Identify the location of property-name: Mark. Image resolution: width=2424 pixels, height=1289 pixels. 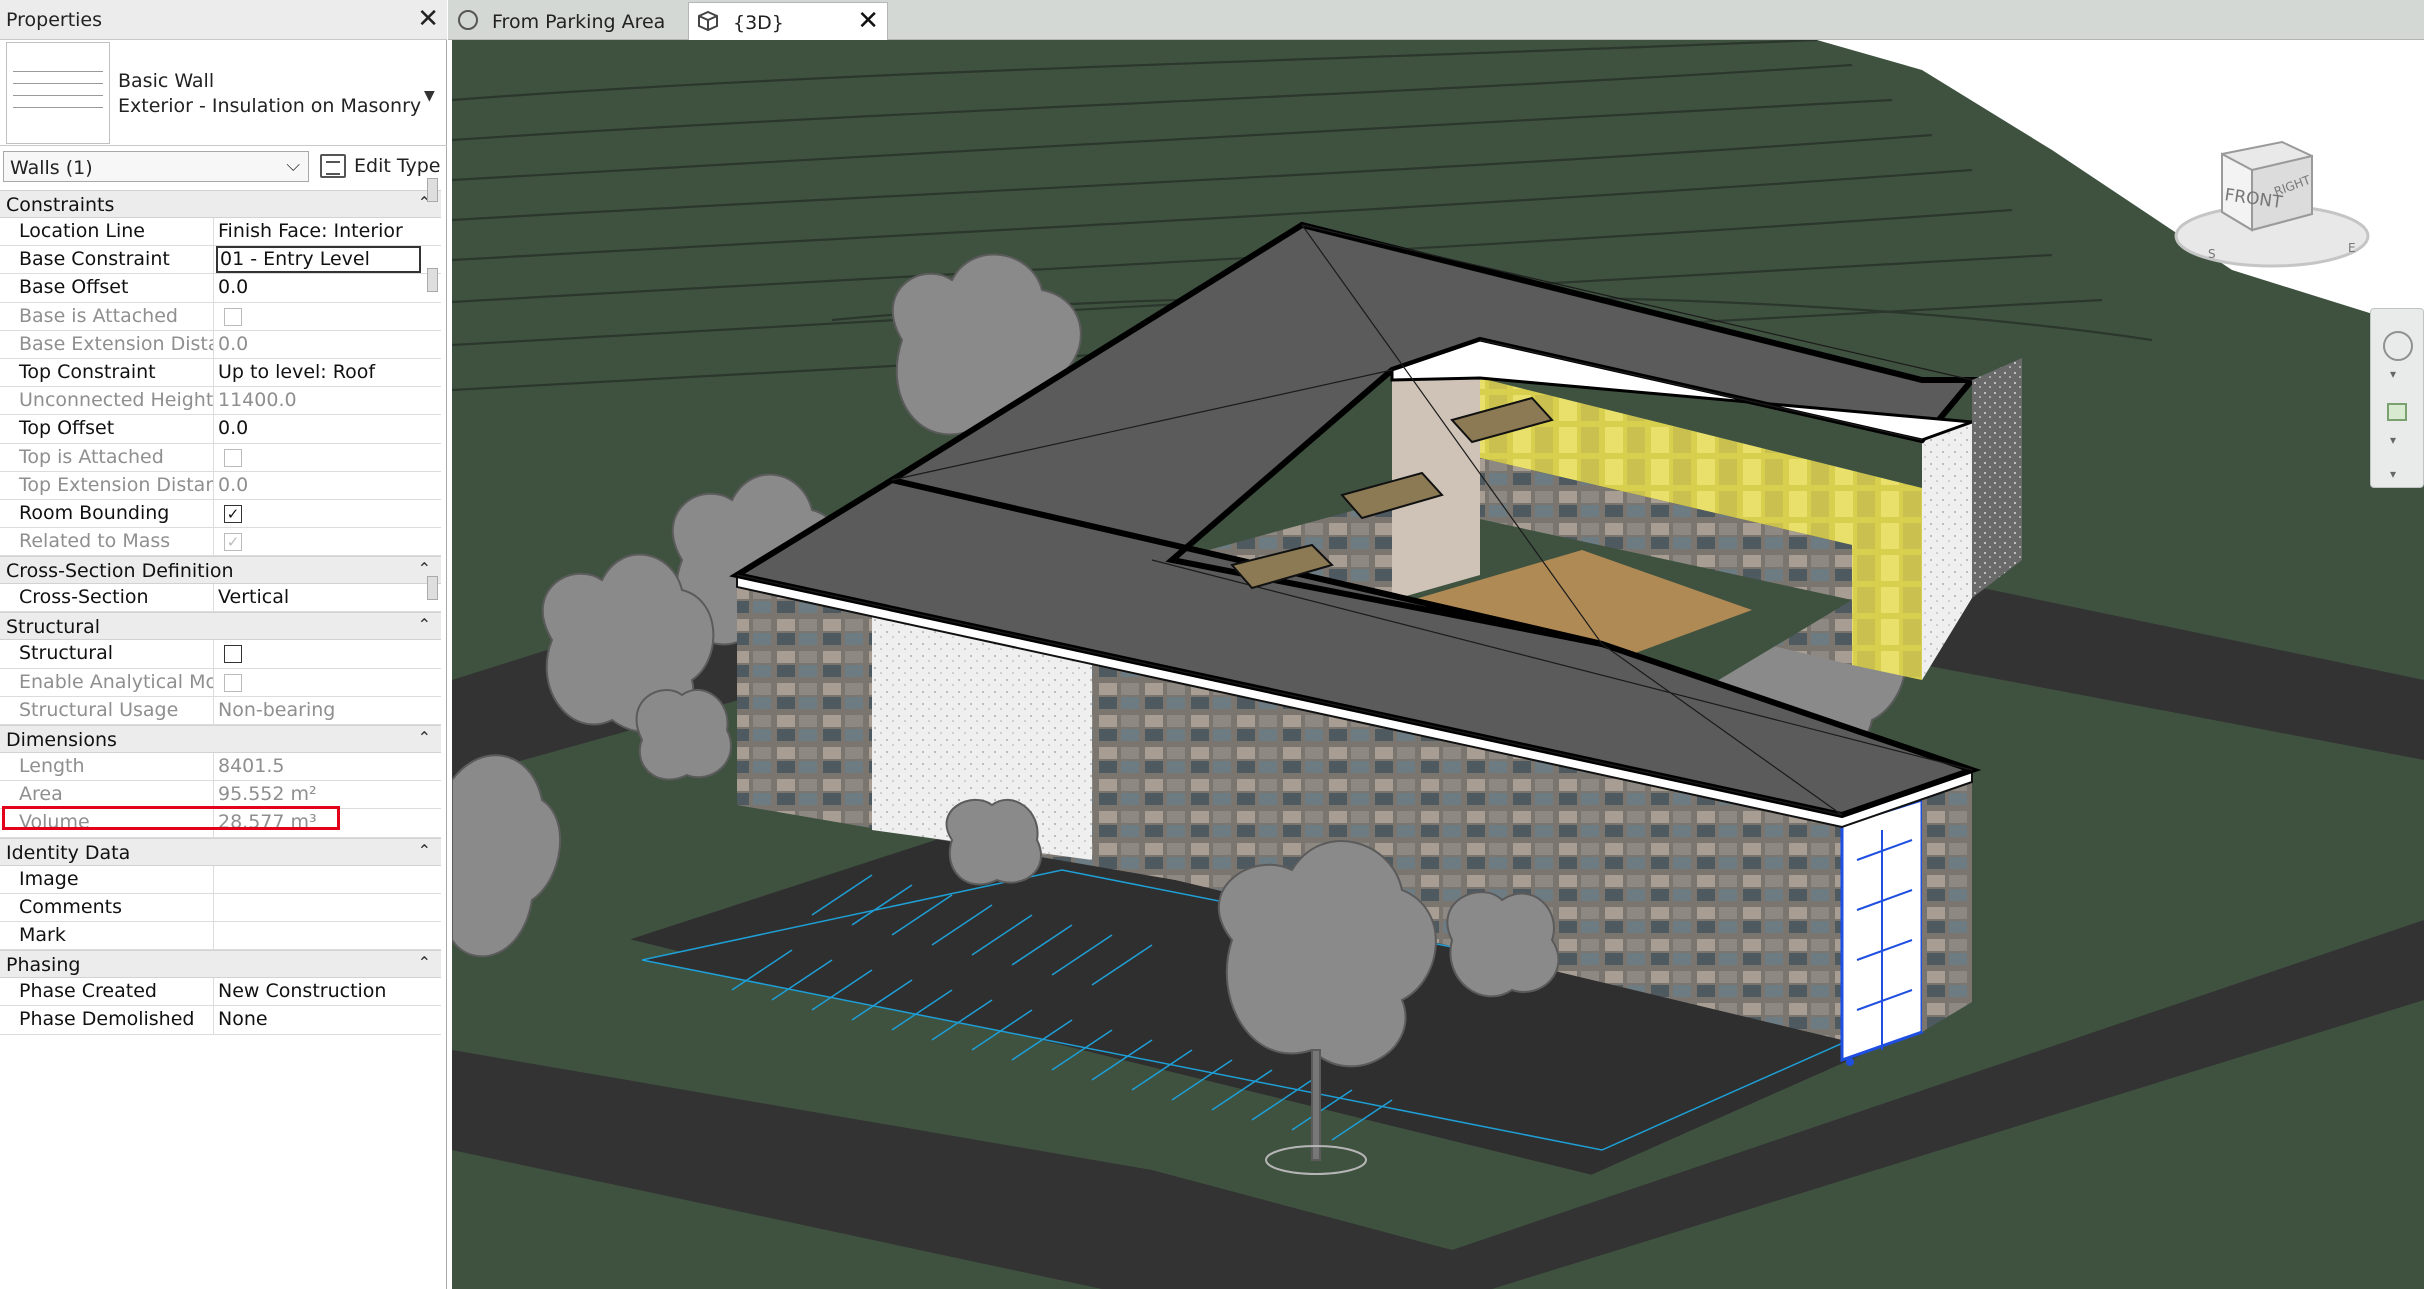
(107, 935).